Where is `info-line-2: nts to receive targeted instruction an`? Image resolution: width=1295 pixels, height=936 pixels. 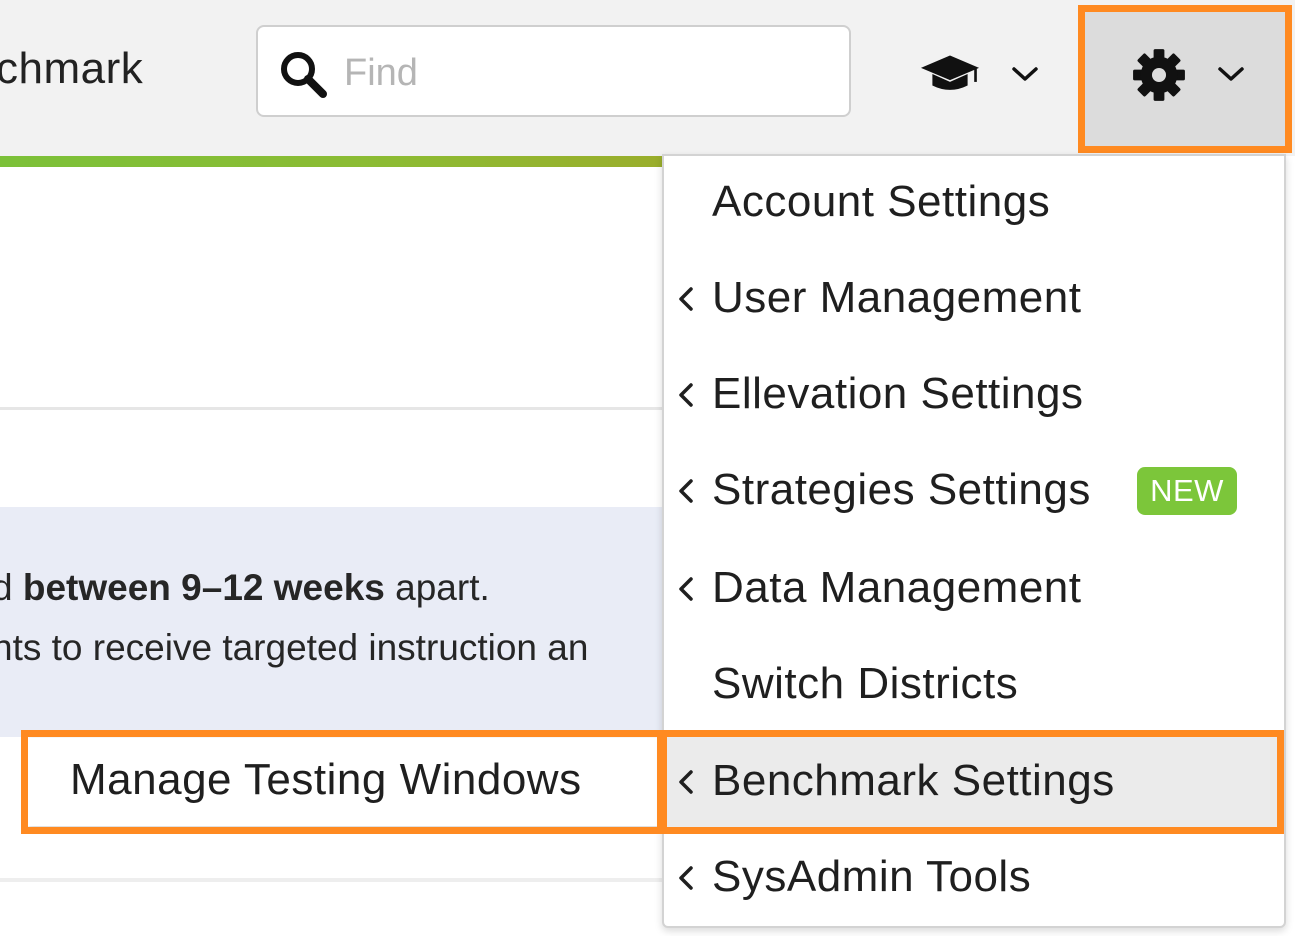
info-line-2: nts to receive targeted instruction an is located at coordinates (294, 647).